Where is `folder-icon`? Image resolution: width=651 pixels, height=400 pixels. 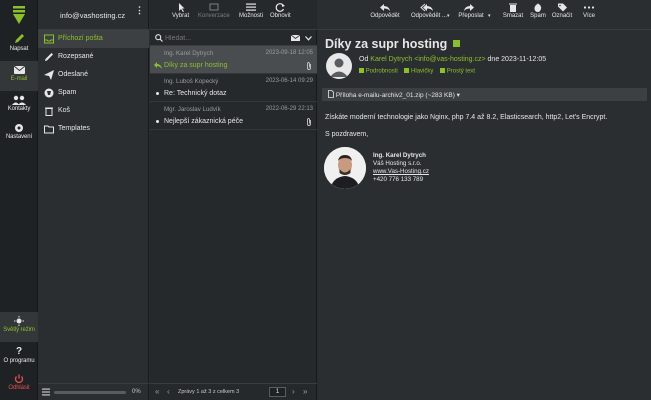
folder-icon is located at coordinates (49, 129).